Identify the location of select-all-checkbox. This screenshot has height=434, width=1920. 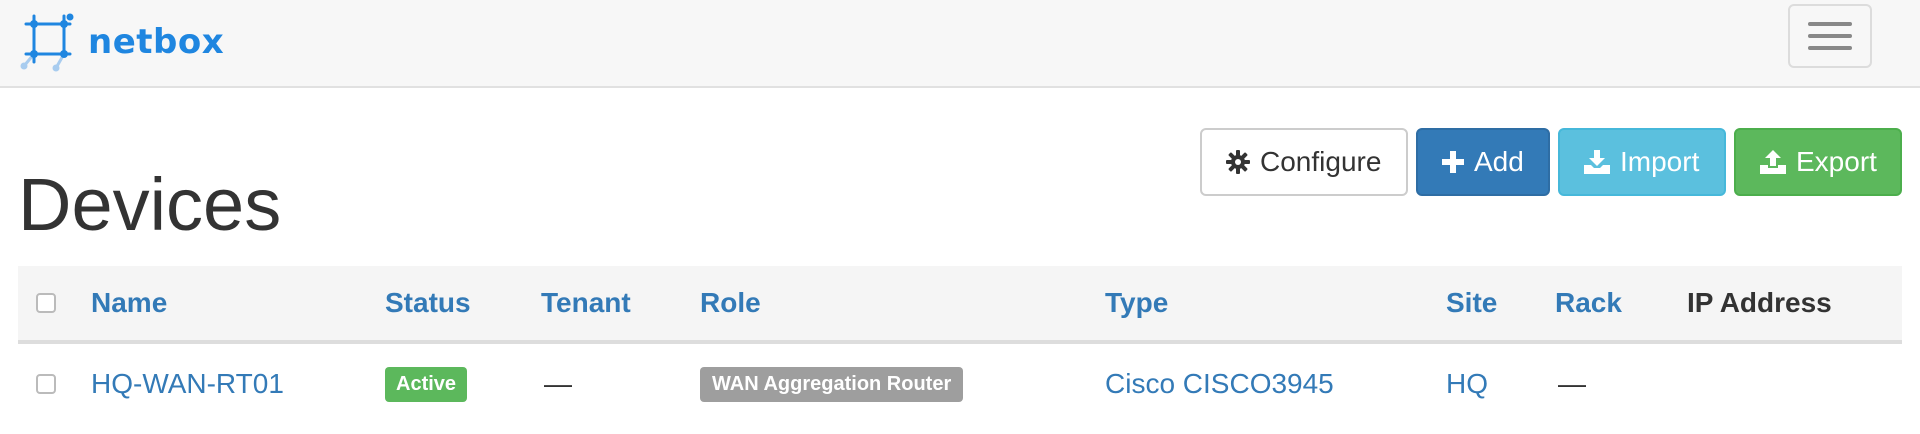
(46, 303).